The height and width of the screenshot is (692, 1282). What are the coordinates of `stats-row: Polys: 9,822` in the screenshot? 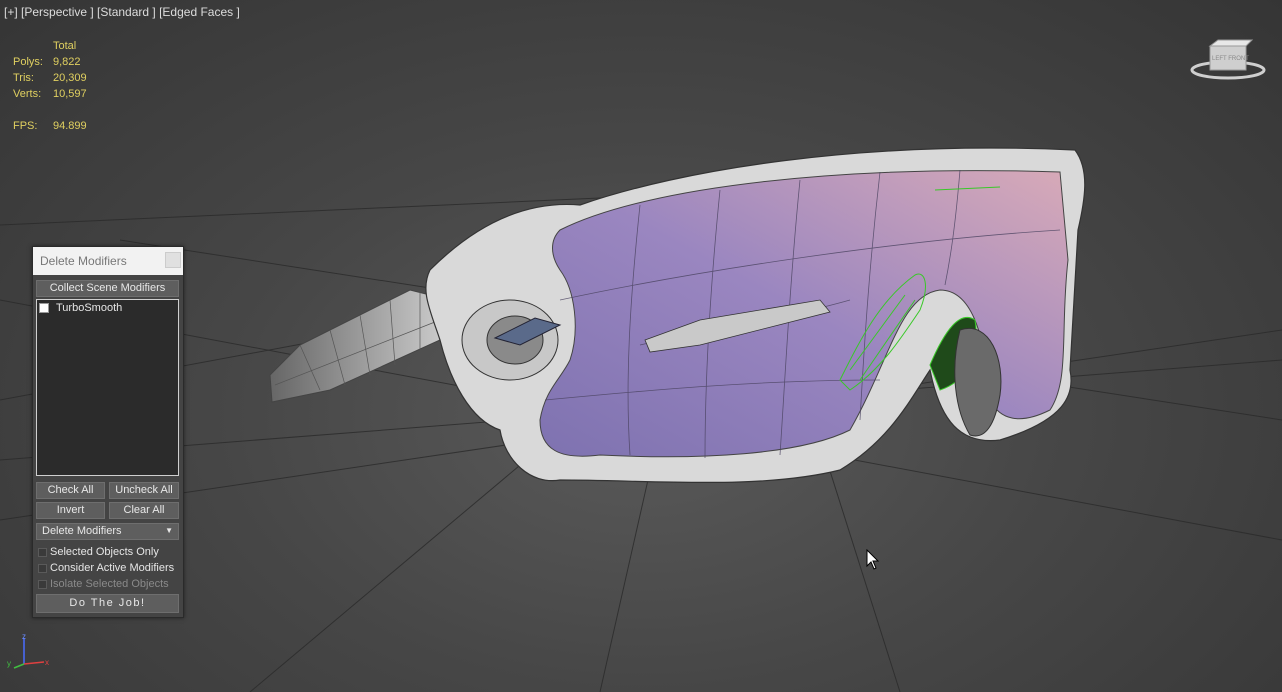 It's located at (50, 62).